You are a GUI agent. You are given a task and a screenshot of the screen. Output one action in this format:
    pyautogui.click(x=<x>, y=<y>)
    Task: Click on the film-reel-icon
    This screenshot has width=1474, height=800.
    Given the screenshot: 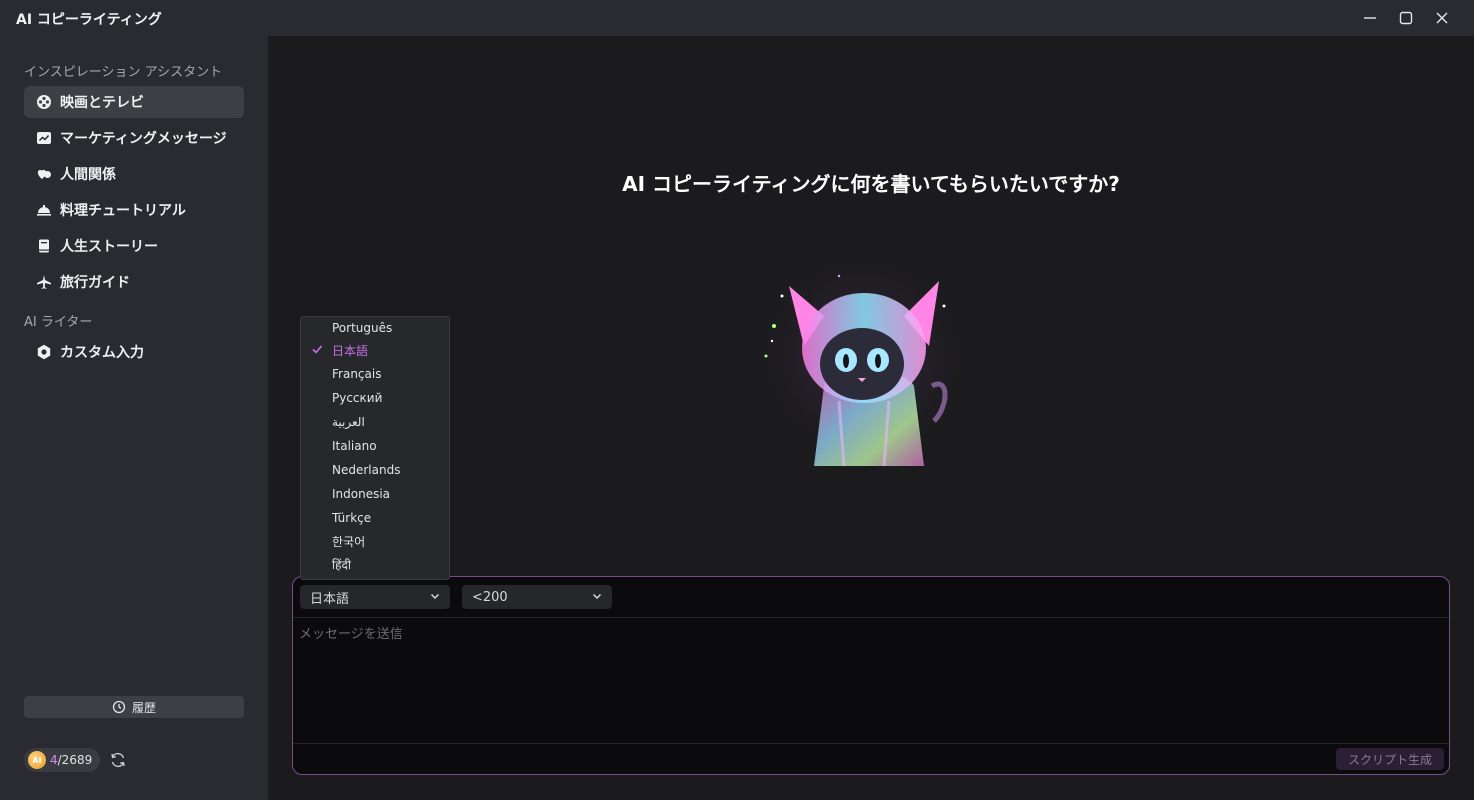 What is the action you would take?
    pyautogui.click(x=44, y=102)
    